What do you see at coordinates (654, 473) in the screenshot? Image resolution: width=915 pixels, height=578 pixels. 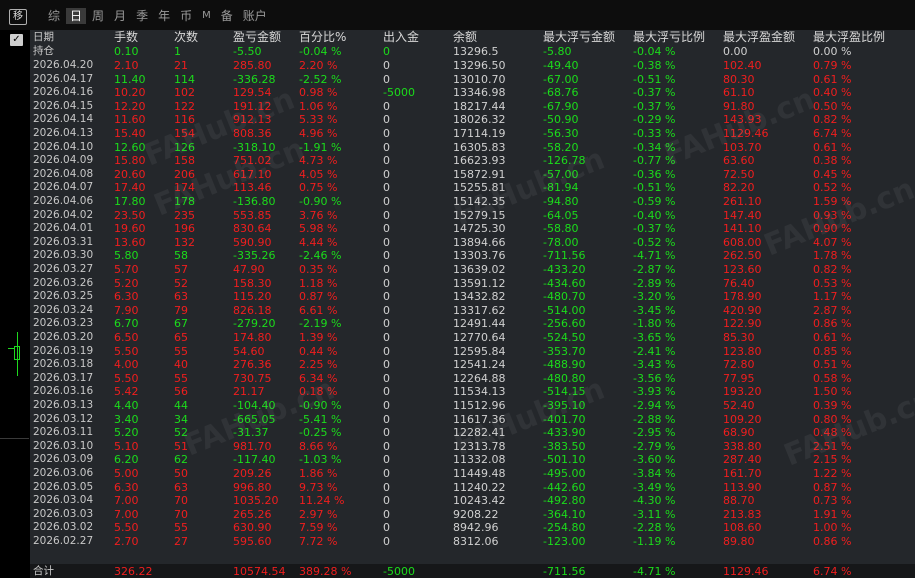 I see `value-cell: -3.84 %` at bounding box center [654, 473].